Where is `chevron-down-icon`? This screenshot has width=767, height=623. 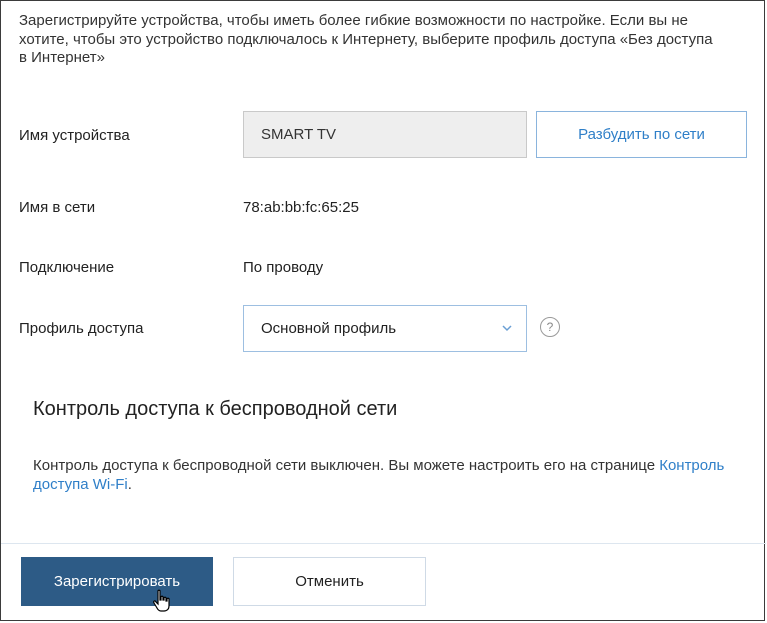
chevron-down-icon is located at coordinates (507, 328).